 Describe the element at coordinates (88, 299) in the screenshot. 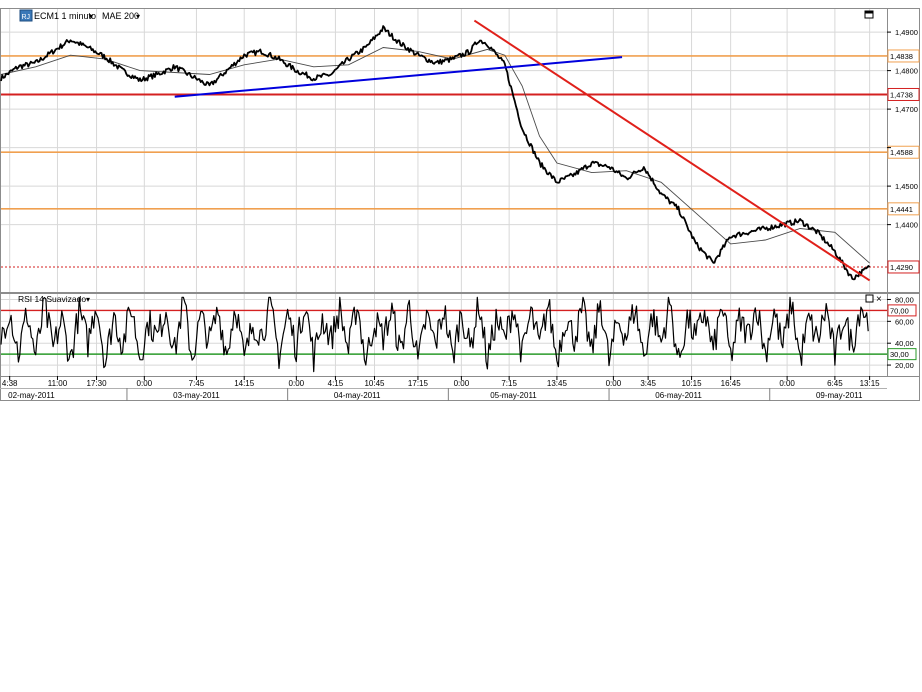

I see `rsi-dropdown-icon: ▾` at that location.